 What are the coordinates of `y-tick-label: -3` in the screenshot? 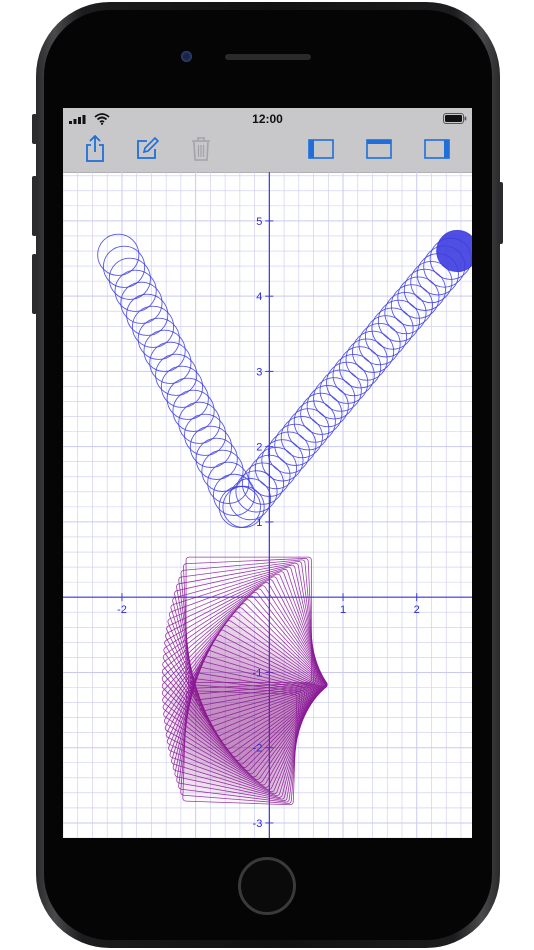 It's located at (258, 824).